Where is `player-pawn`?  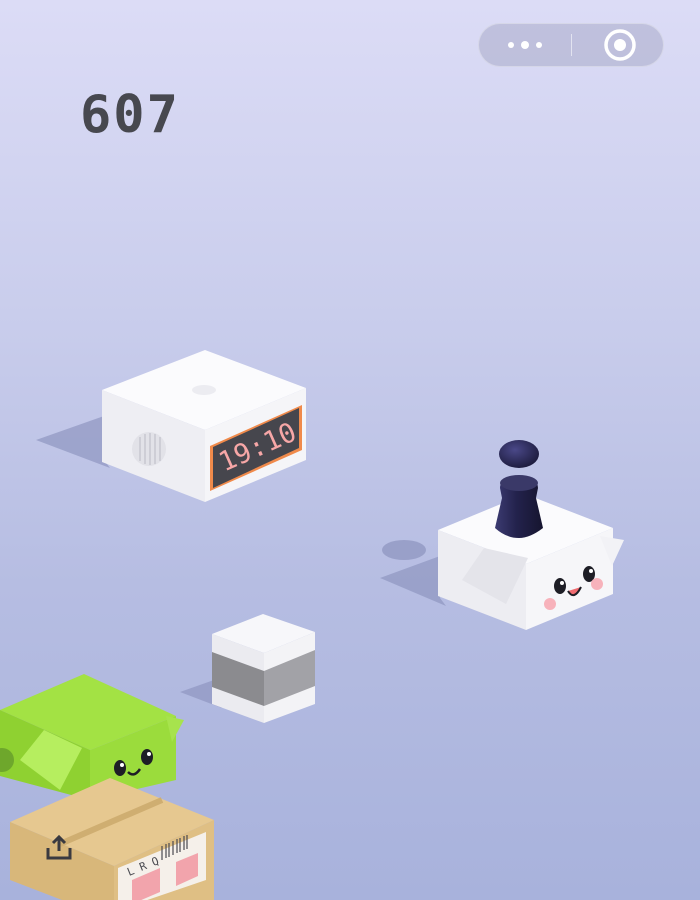 player-pawn is located at coordinates (519, 489).